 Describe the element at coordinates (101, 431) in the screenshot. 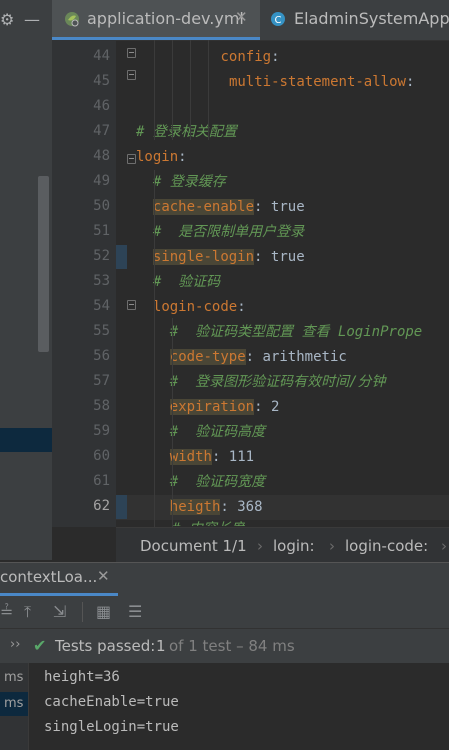

I see `line-number: 59` at that location.